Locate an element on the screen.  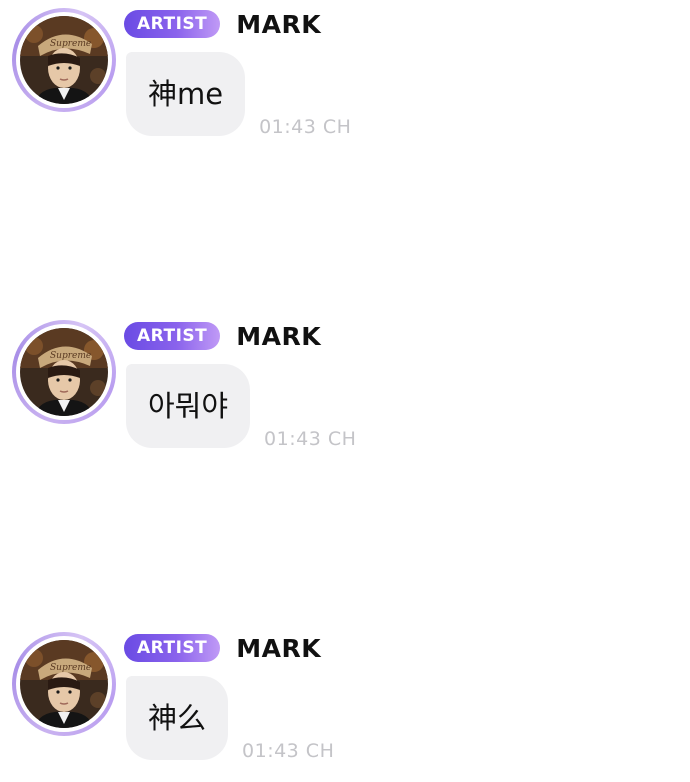
message-bubble: 神me is located at coordinates (186, 94).